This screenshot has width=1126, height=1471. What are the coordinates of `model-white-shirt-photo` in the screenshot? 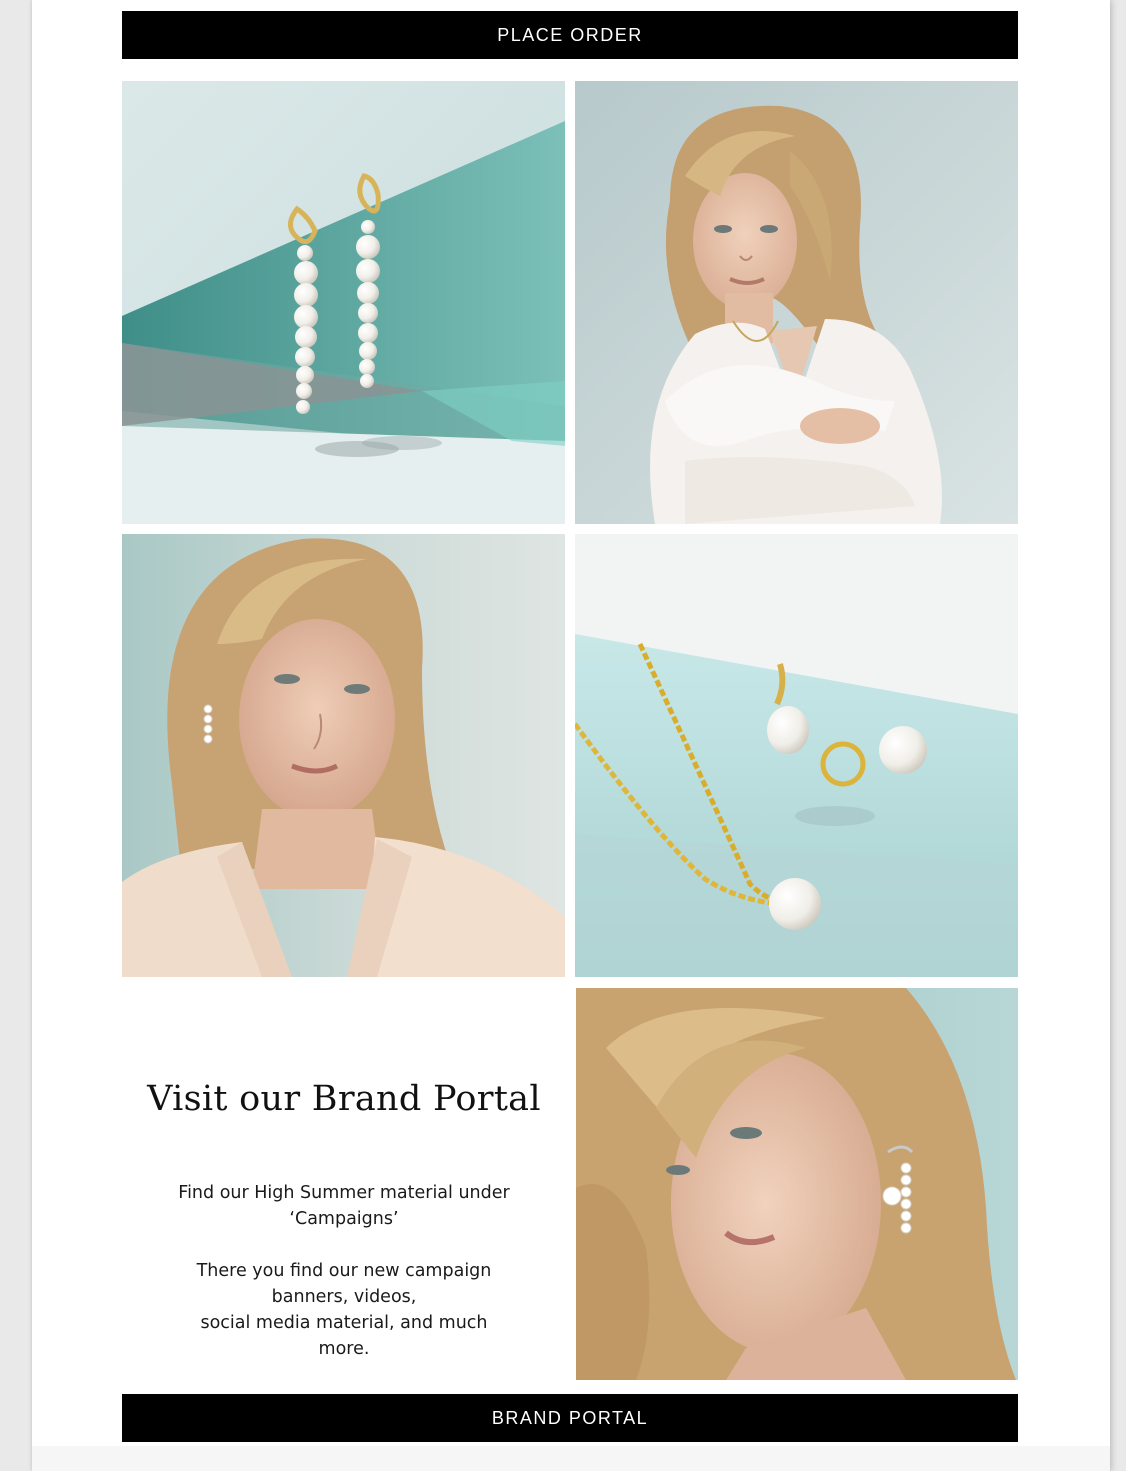 It's located at (796, 302).